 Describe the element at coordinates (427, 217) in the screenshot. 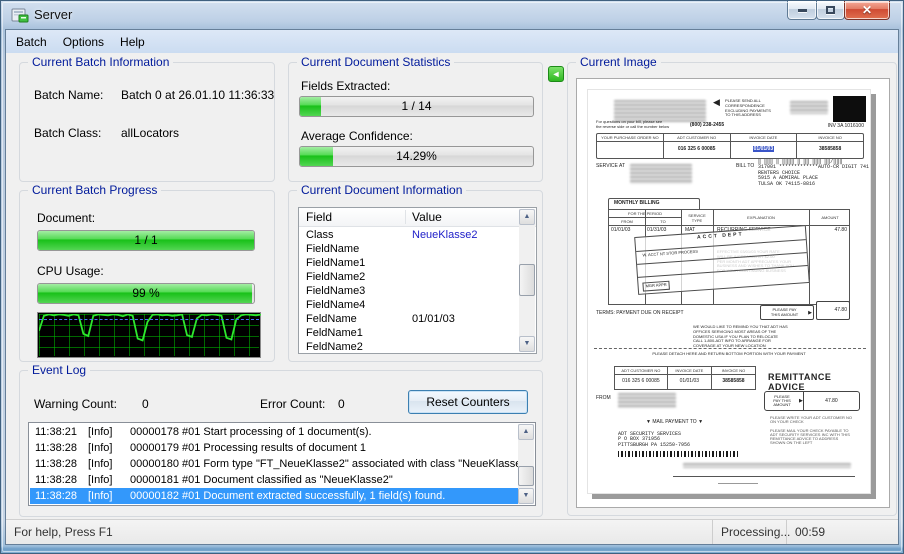

I see `column-header-value: Value` at that location.